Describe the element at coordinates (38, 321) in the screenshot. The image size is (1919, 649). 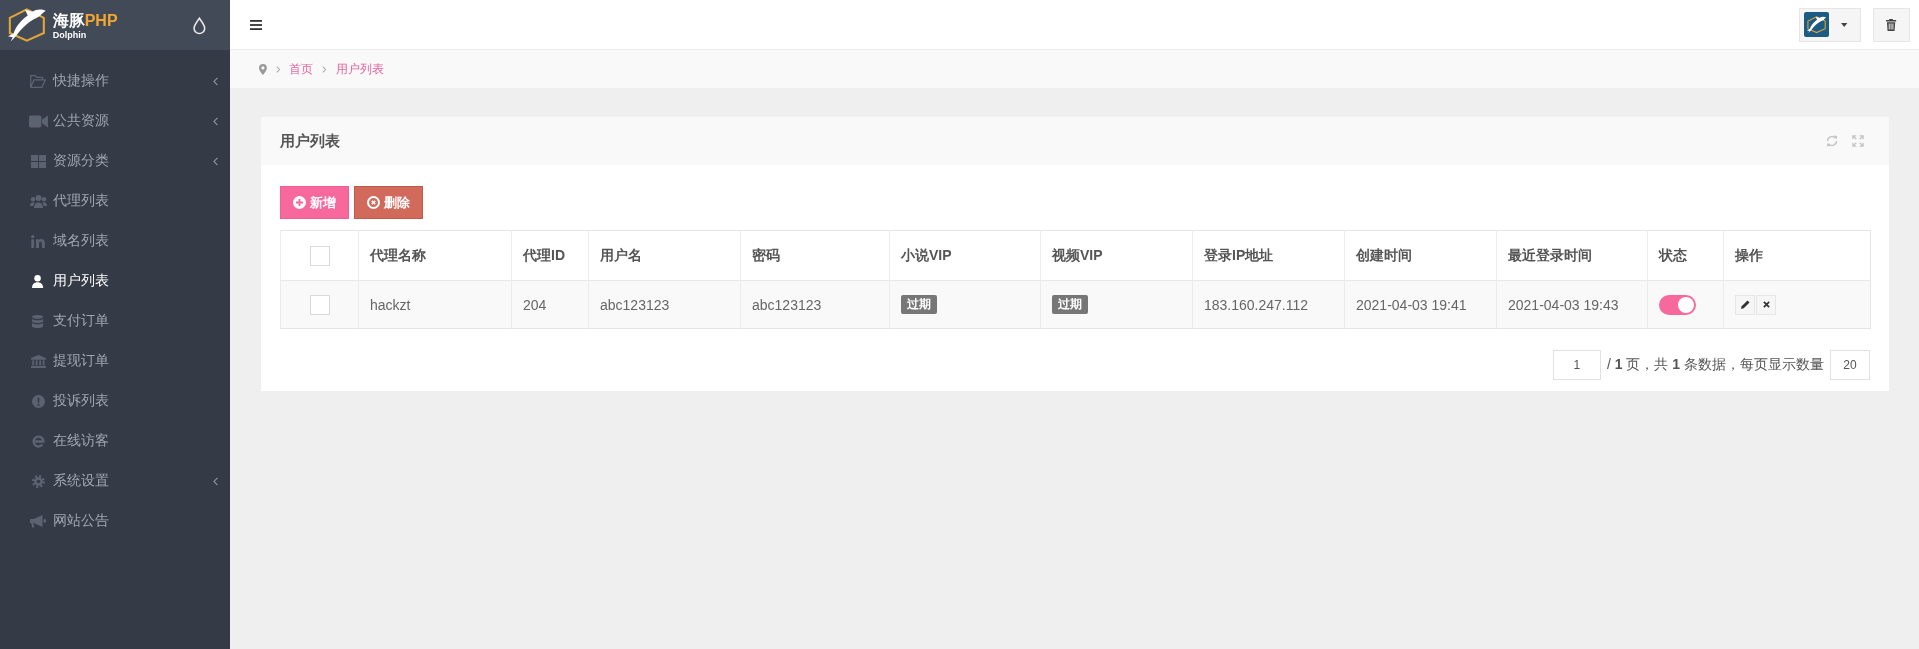
I see `database-icon` at that location.